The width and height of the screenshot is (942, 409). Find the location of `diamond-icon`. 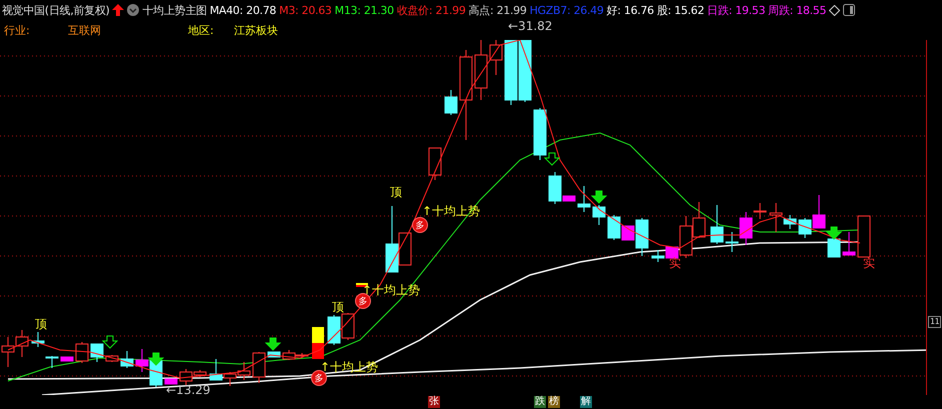

diamond-icon is located at coordinates (834, 10).